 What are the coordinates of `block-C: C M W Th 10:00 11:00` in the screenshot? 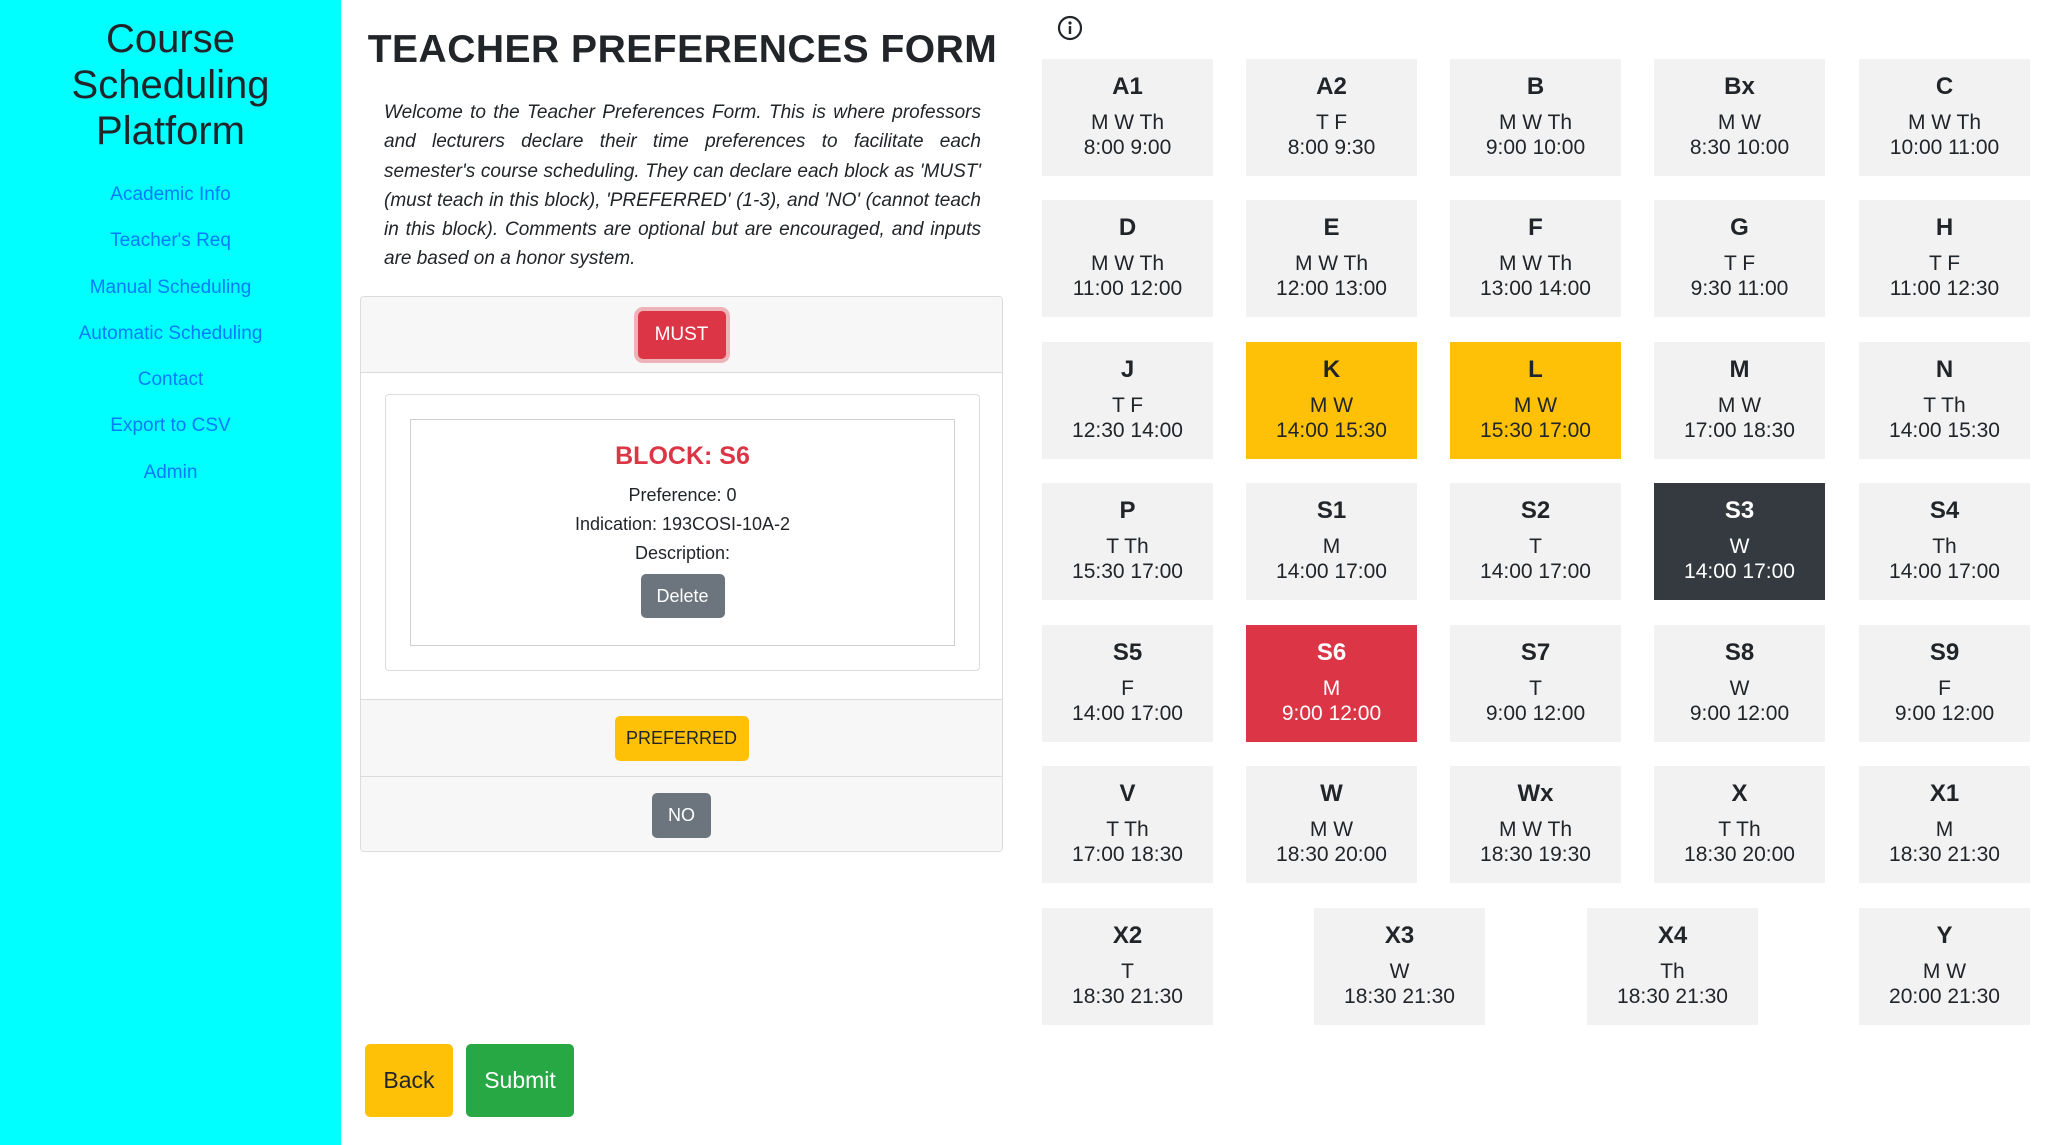 It's located at (1944, 117).